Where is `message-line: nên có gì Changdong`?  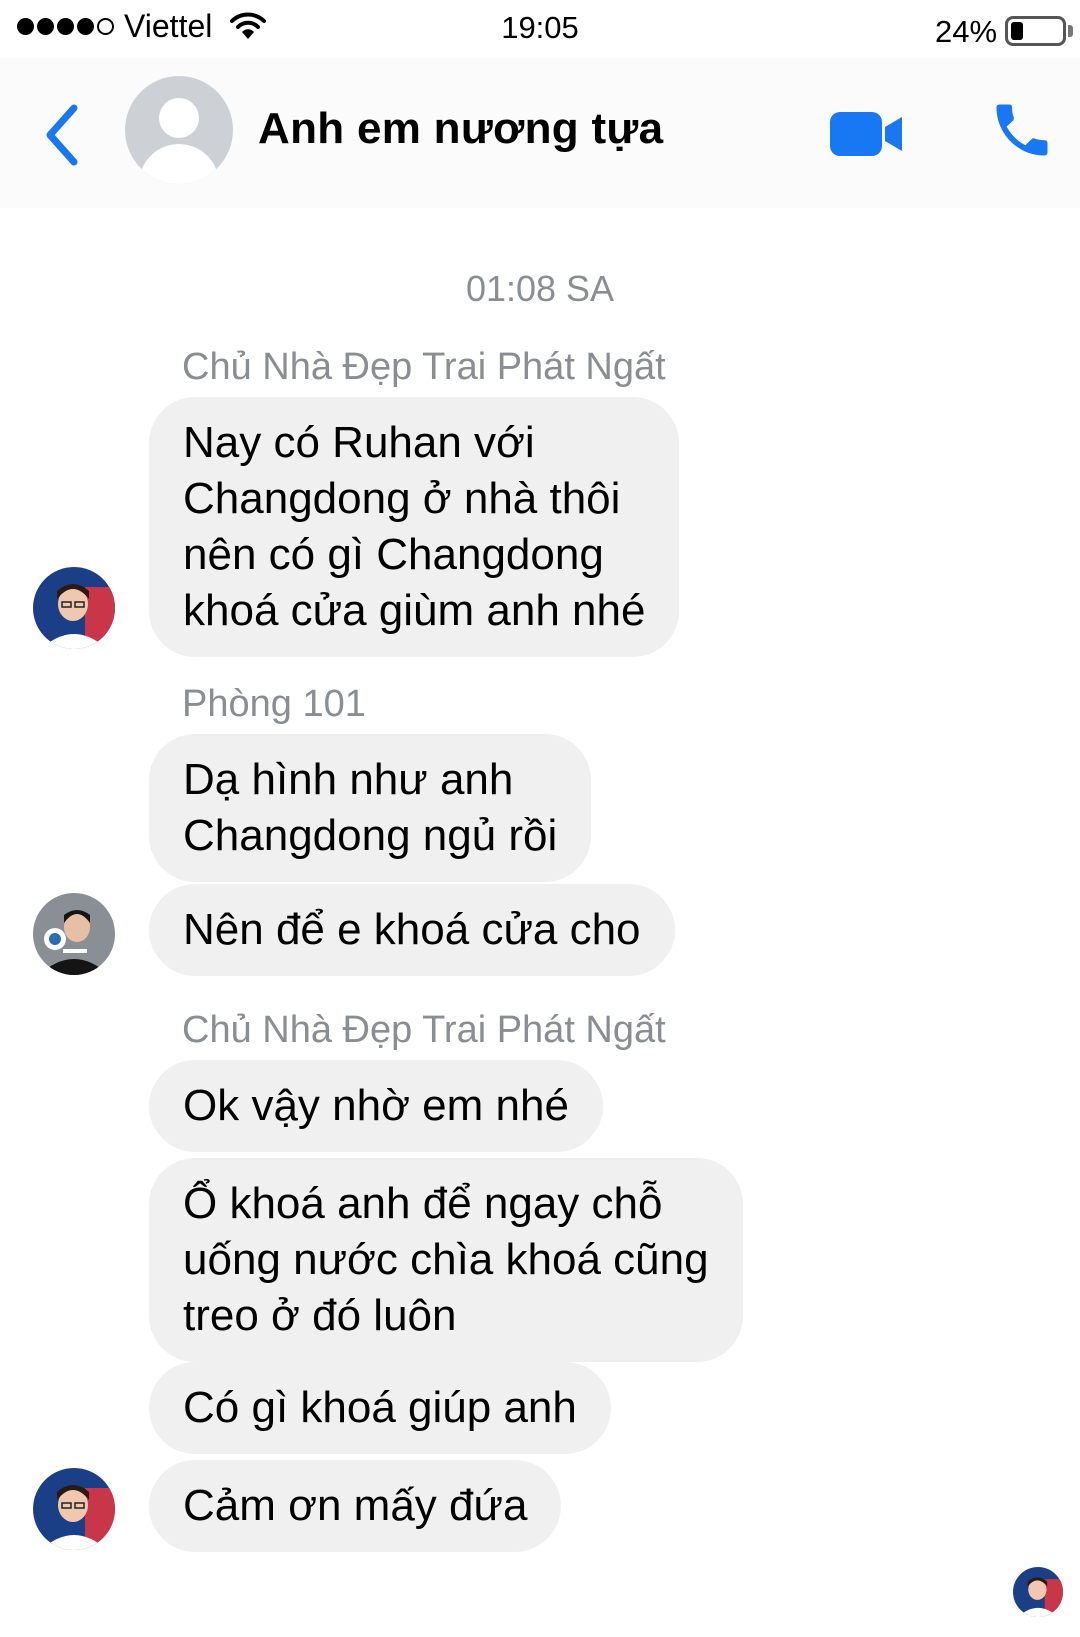 message-line: nên có gì Changdong is located at coordinates (393, 554).